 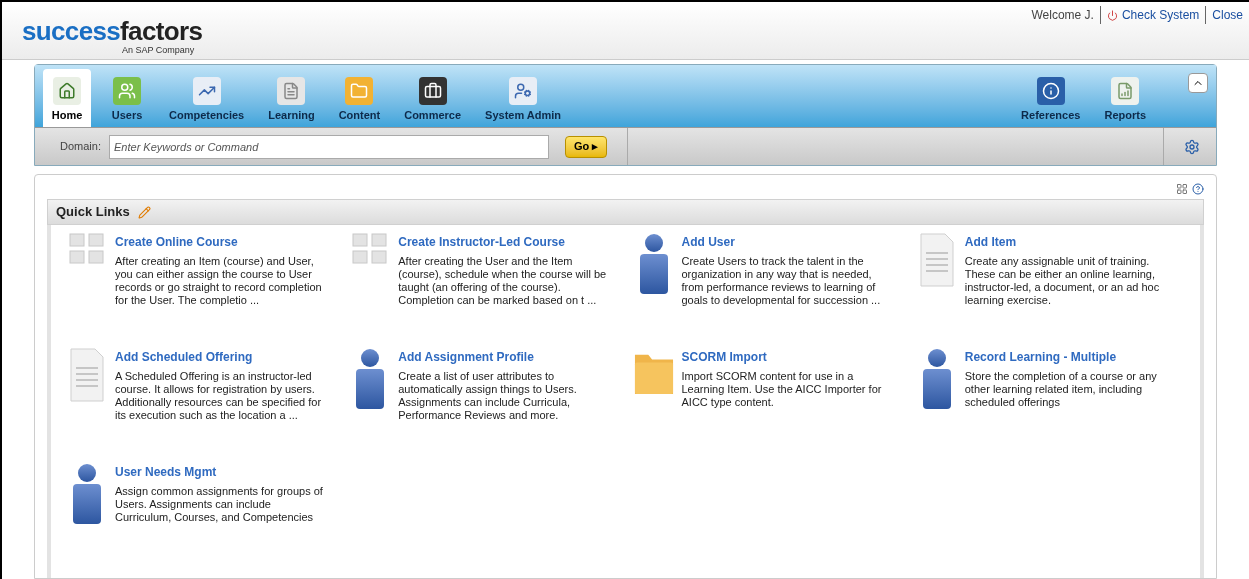 What do you see at coordinates (1198, 83) in the screenshot?
I see `collapse-button` at bounding box center [1198, 83].